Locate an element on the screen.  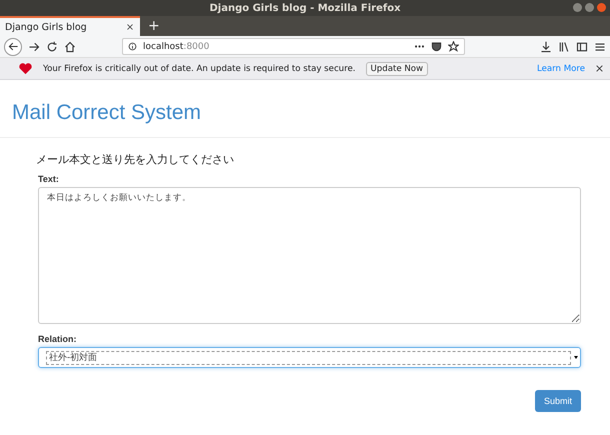
download-icon is located at coordinates (546, 46).